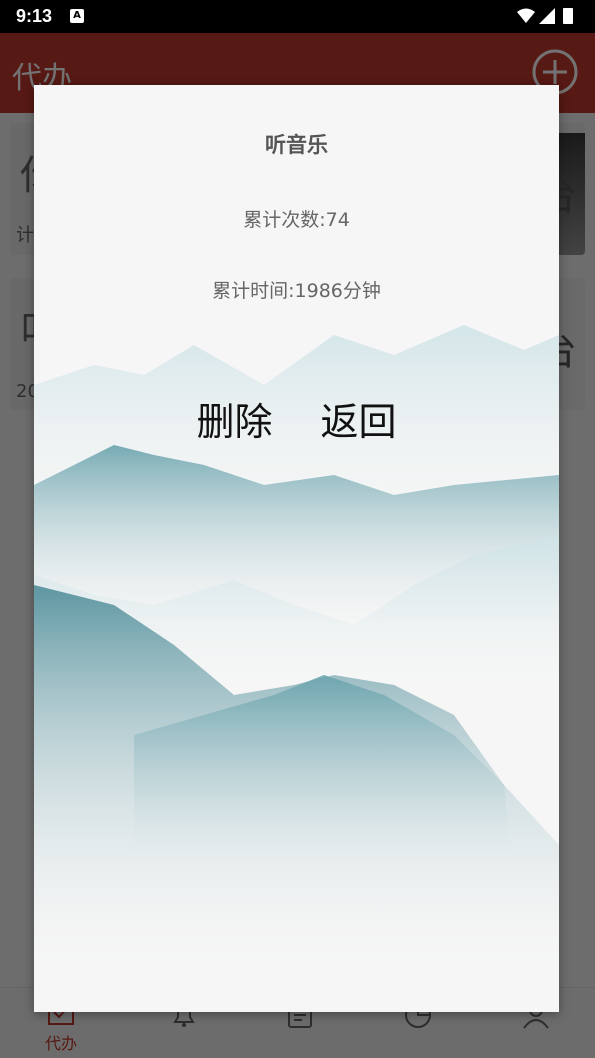  Describe the element at coordinates (296, 145) in the screenshot. I see `dialog-title: 听音乐` at that location.